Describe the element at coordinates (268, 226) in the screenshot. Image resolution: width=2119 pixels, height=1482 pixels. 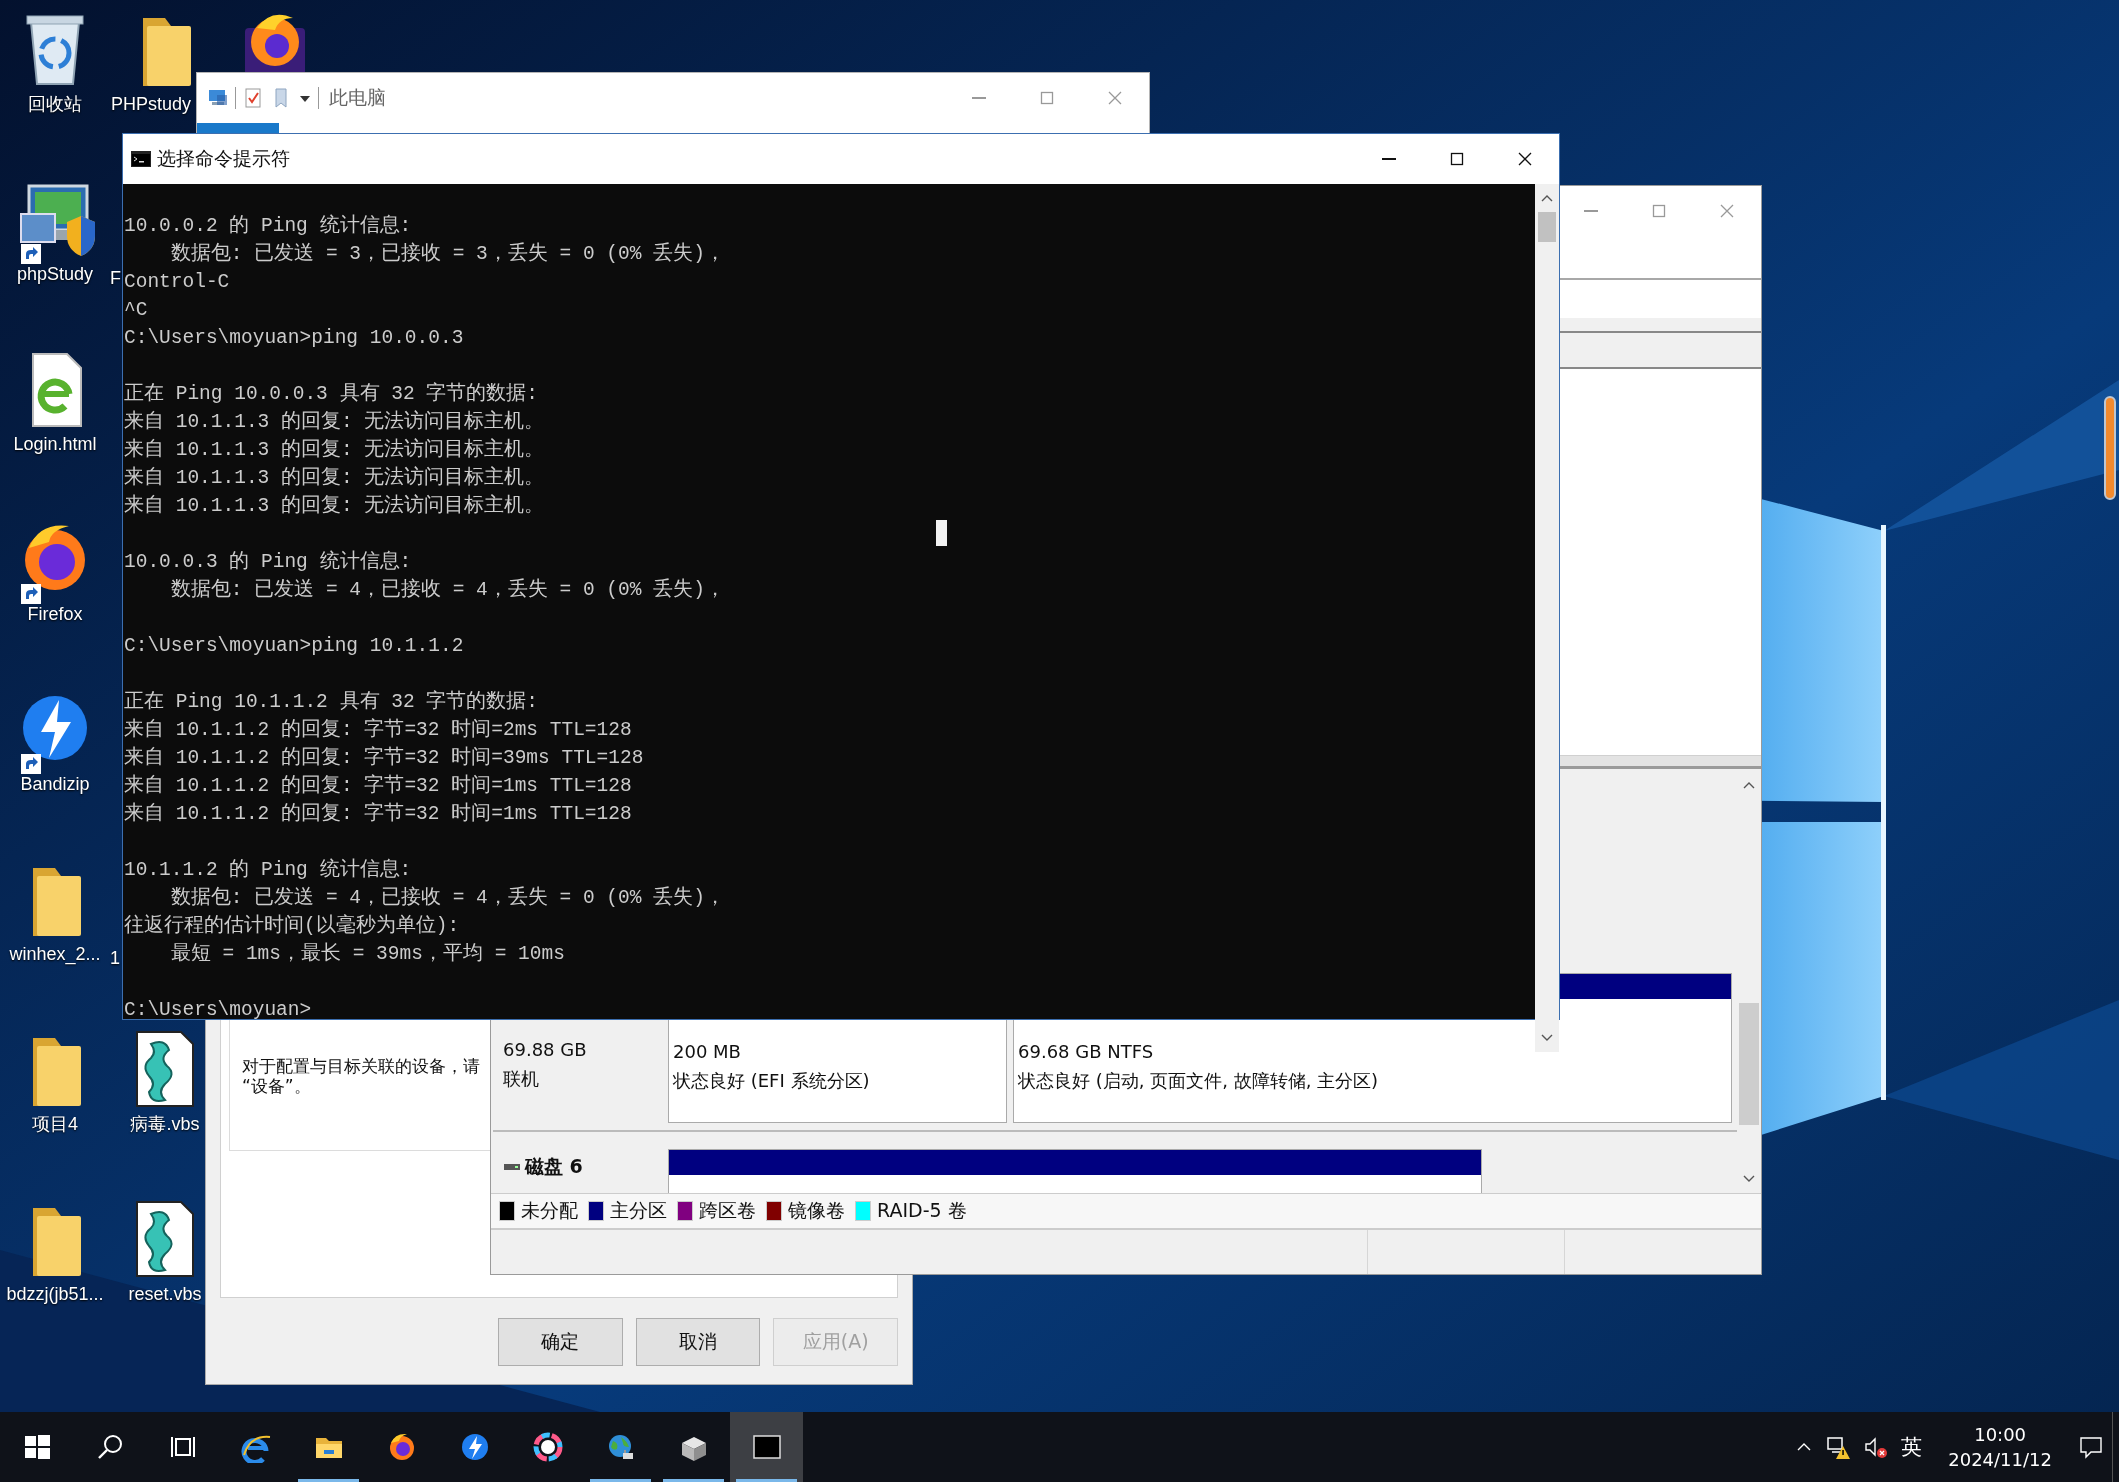
I see `console-line: 10.0.0.2 的 Ping 统计信息:` at that location.